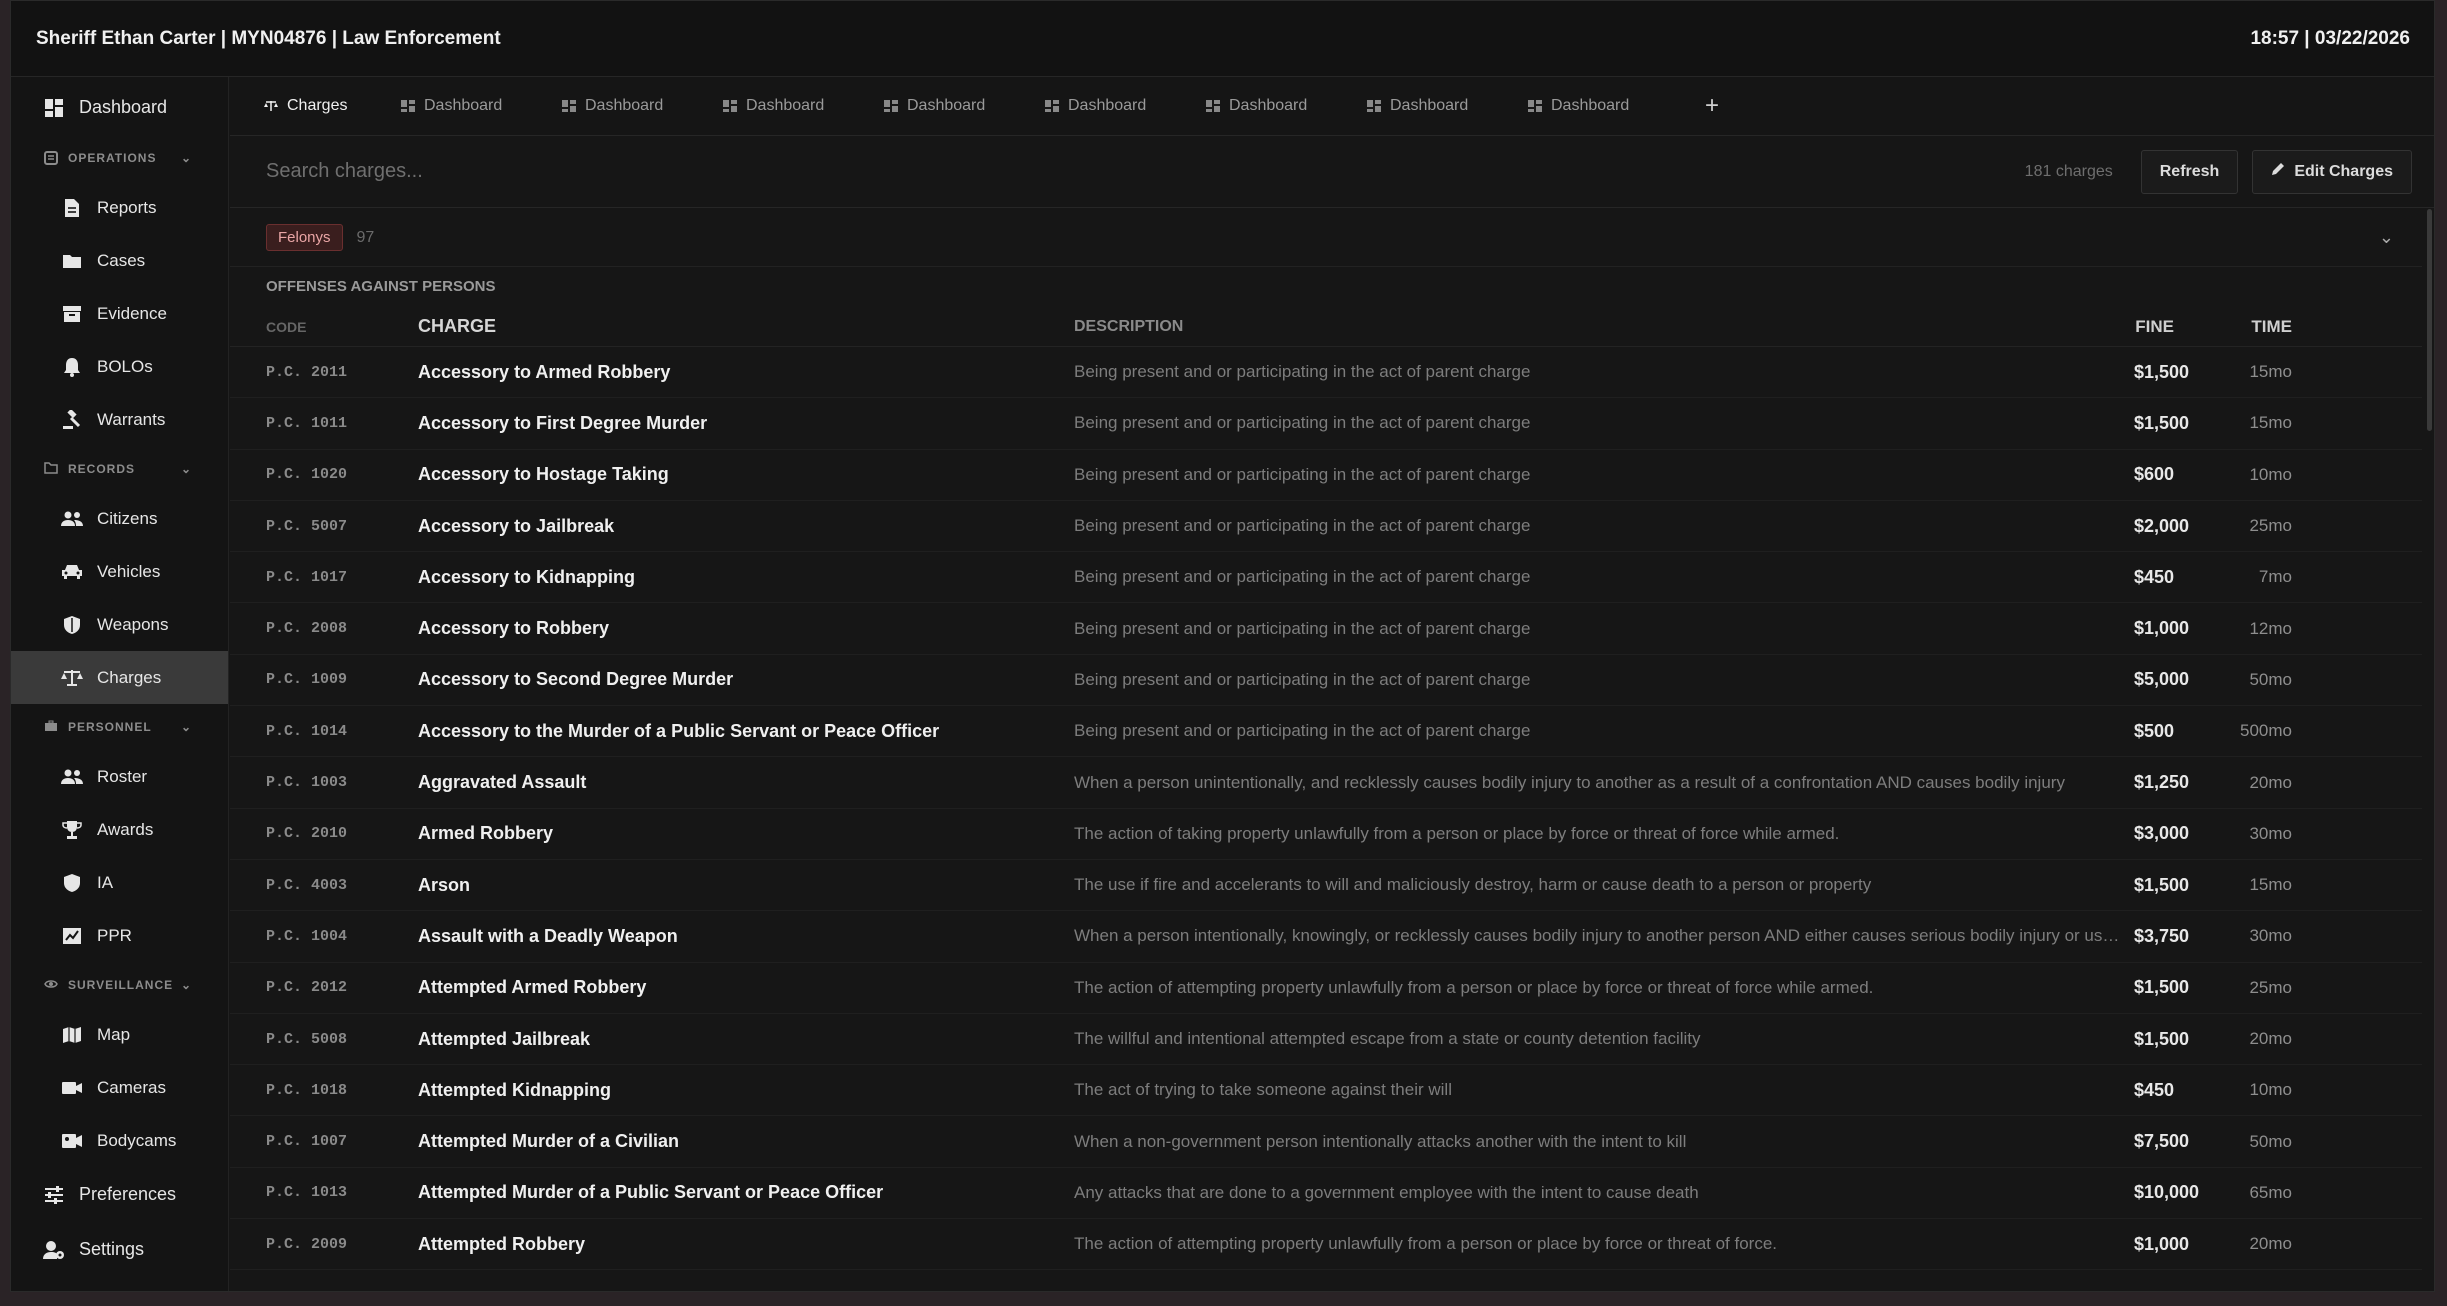 This screenshot has width=2447, height=1306. What do you see at coordinates (365, 237) in the screenshot?
I see `group-count: 97` at bounding box center [365, 237].